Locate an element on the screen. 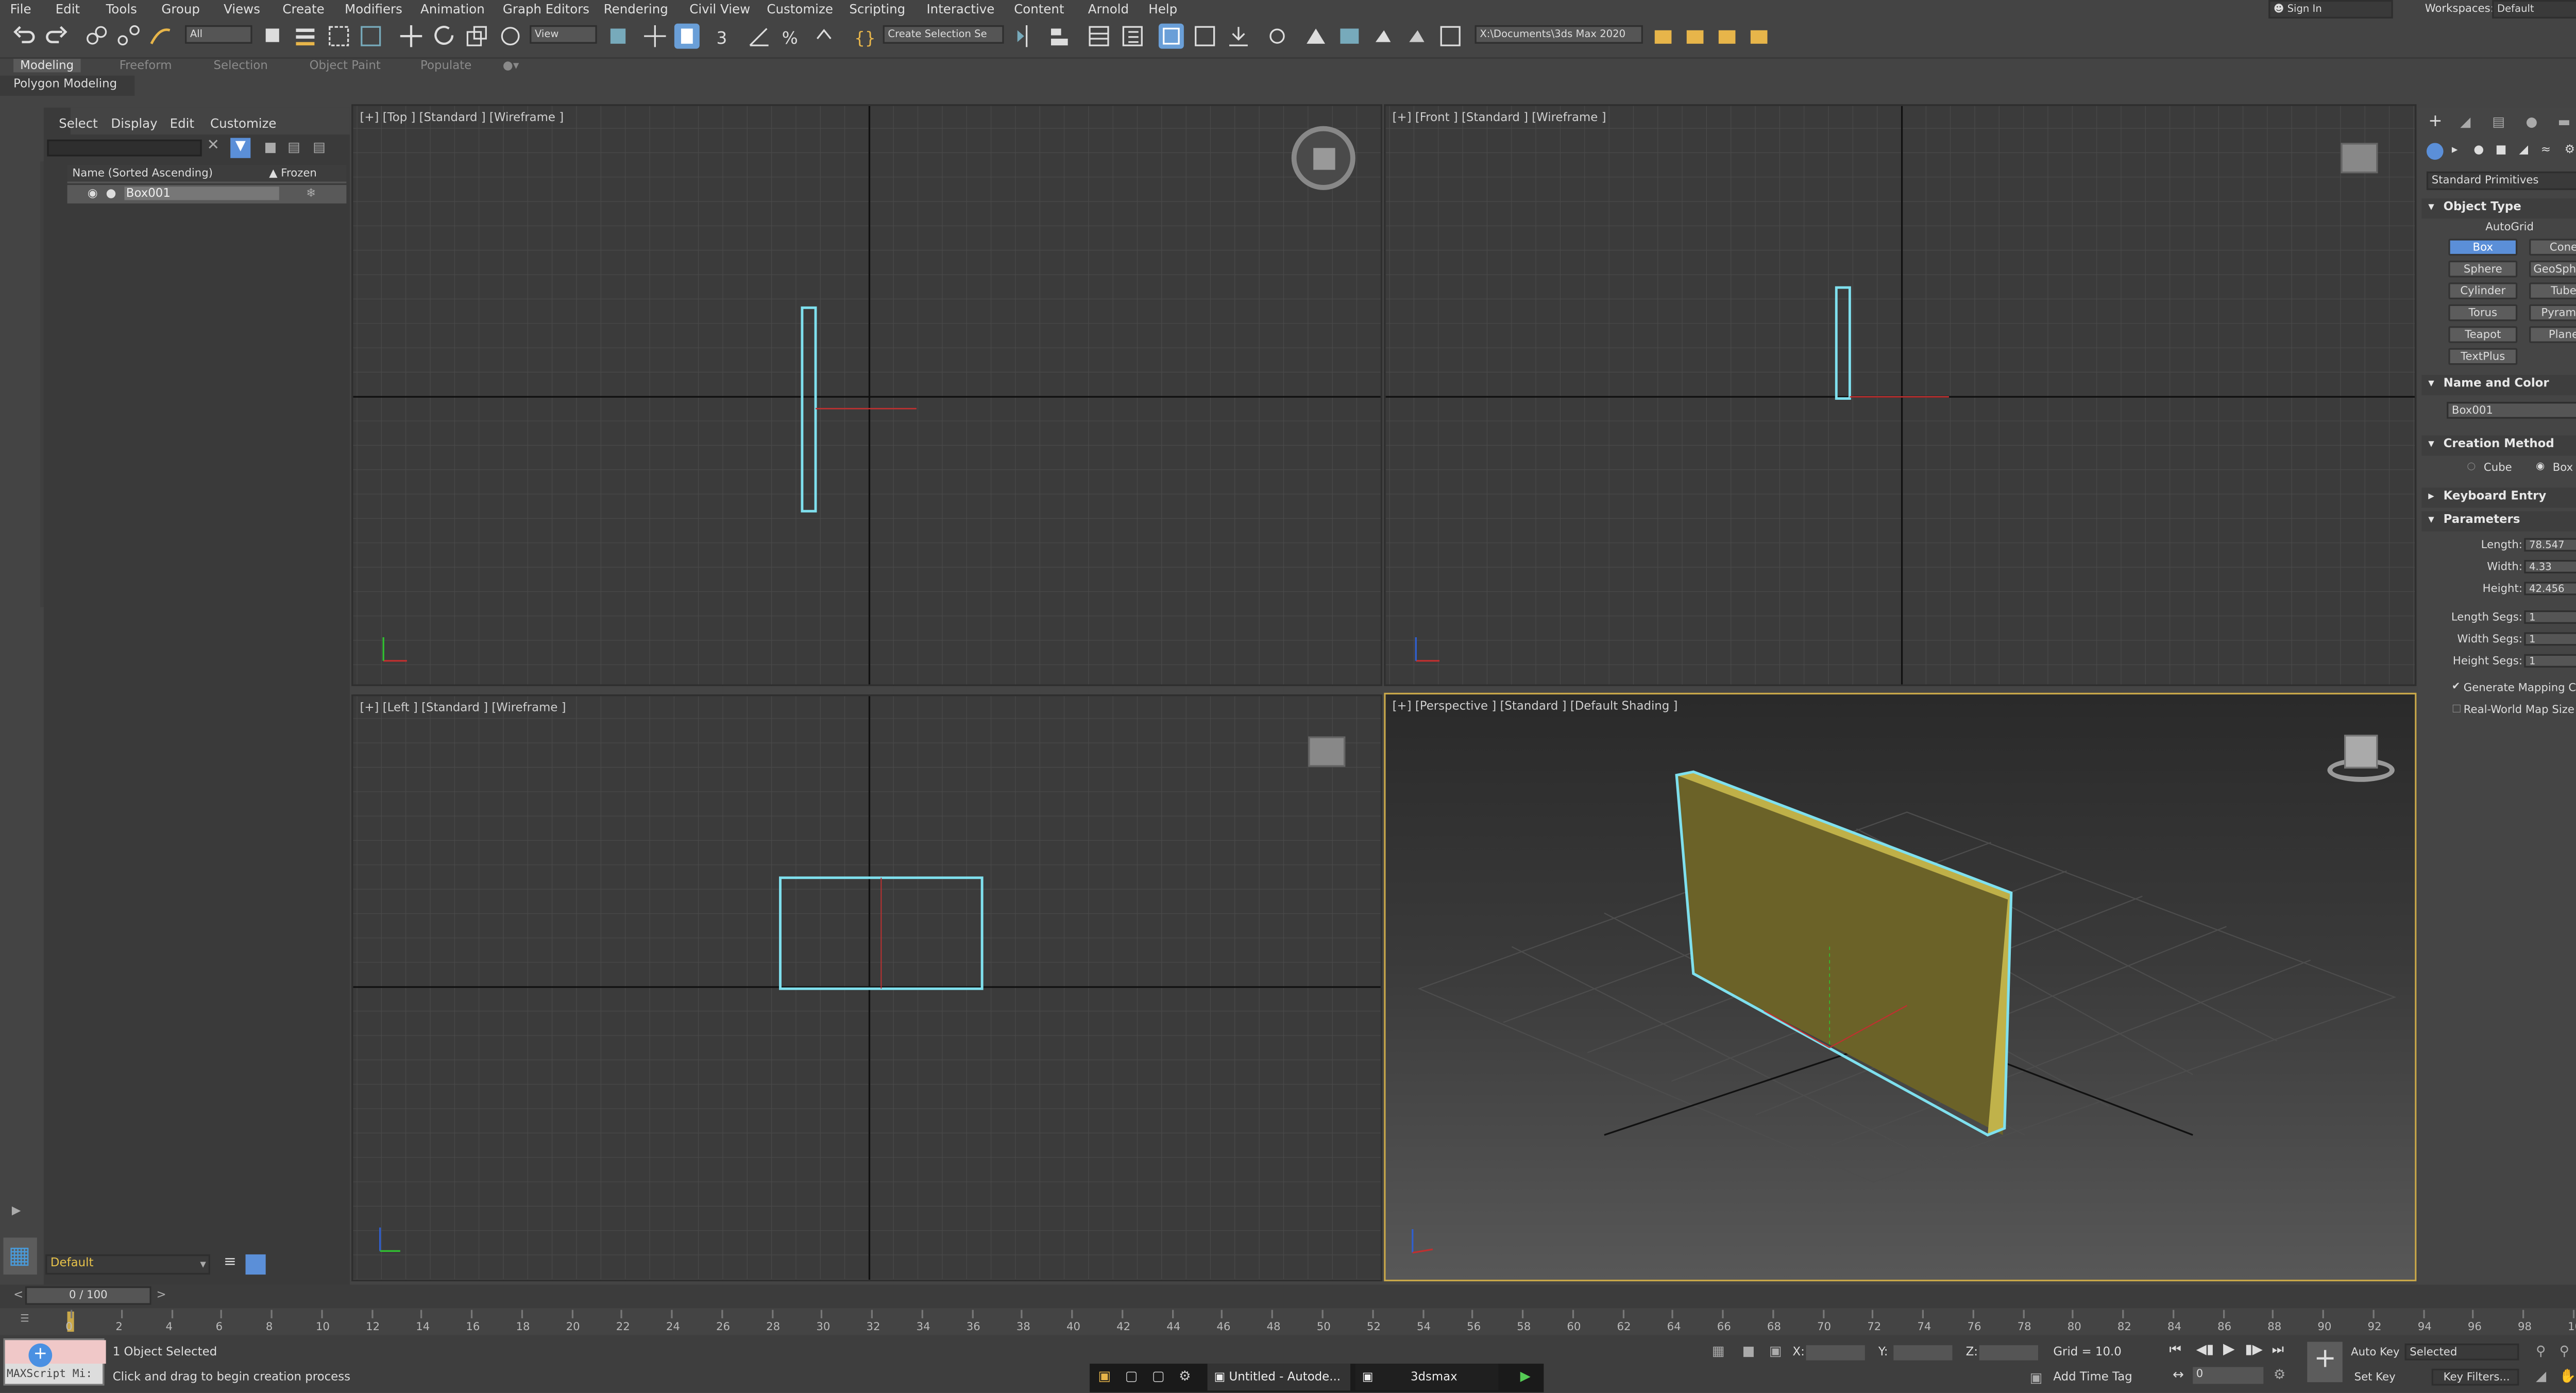 Image resolution: width=2576 pixels, height=1393 pixels. scene-explorer-toggle-icon is located at coordinates (255, 1264).